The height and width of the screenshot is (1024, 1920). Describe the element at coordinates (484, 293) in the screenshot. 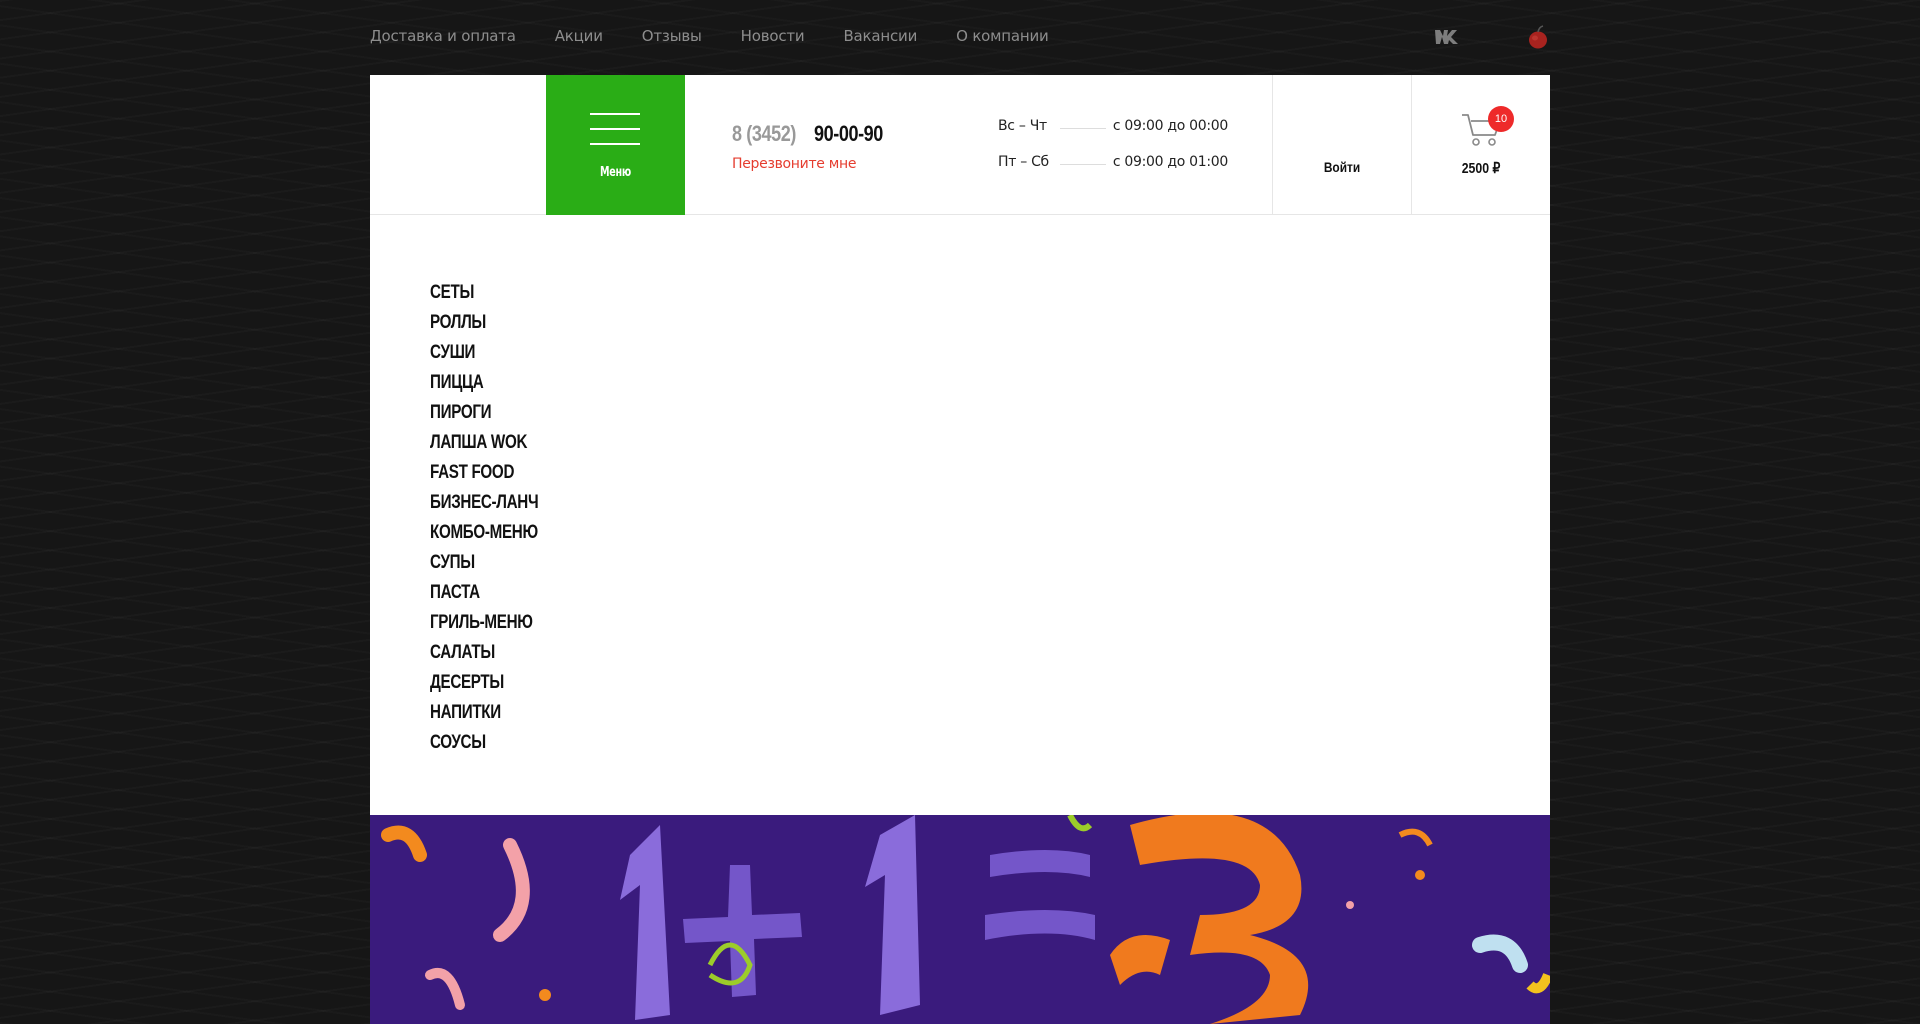

I see `category-item-sets: Сеты` at that location.